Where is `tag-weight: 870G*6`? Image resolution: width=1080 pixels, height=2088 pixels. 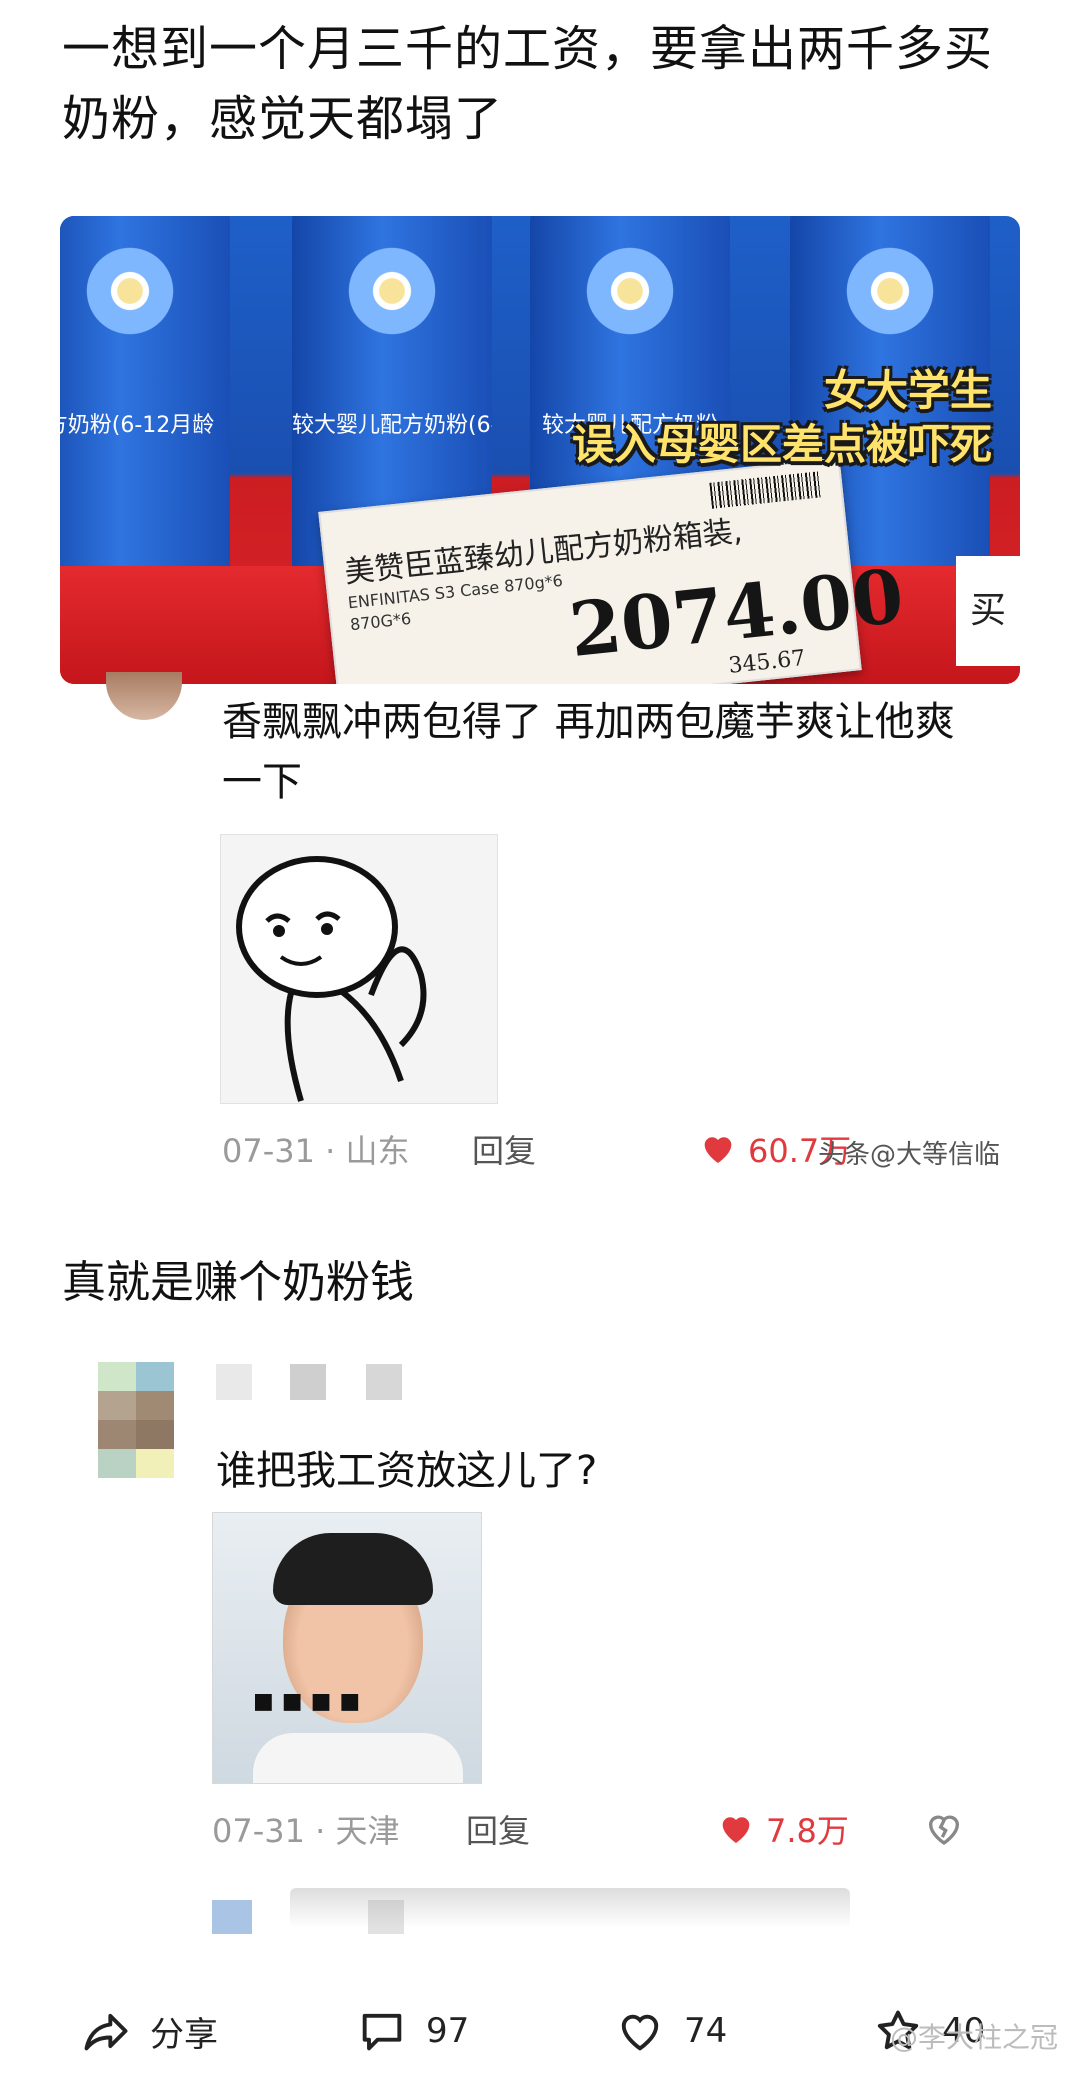 tag-weight: 870G*6 is located at coordinates (380, 621).